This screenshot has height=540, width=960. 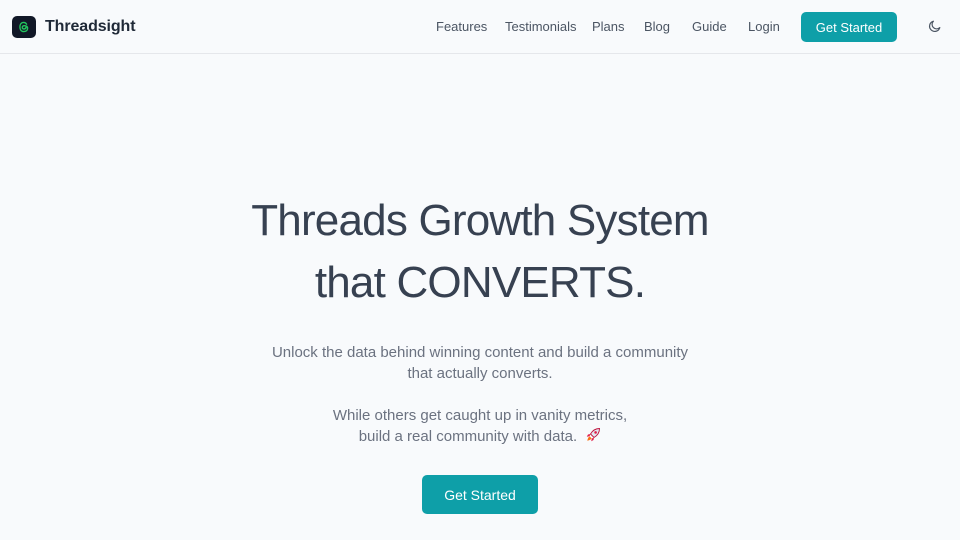 What do you see at coordinates (541, 26) in the screenshot?
I see `nav-link-testimonials: Testimonials` at bounding box center [541, 26].